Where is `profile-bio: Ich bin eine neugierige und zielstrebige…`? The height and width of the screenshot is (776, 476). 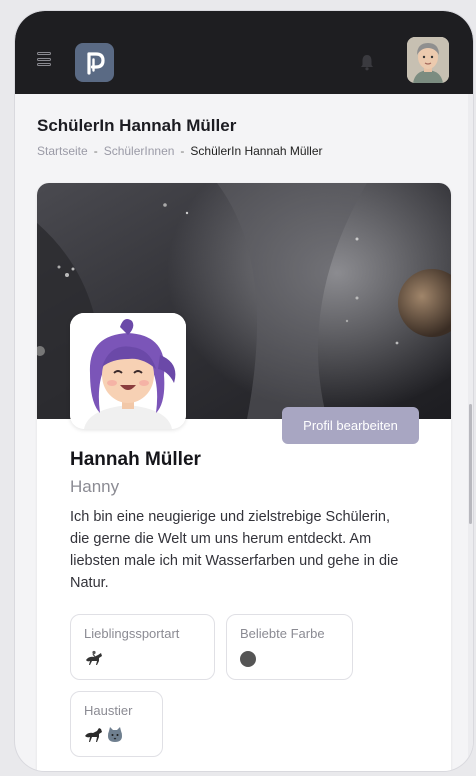
profile-bio: Ich bin eine neugierige und zielstrebige… is located at coordinates (234, 550).